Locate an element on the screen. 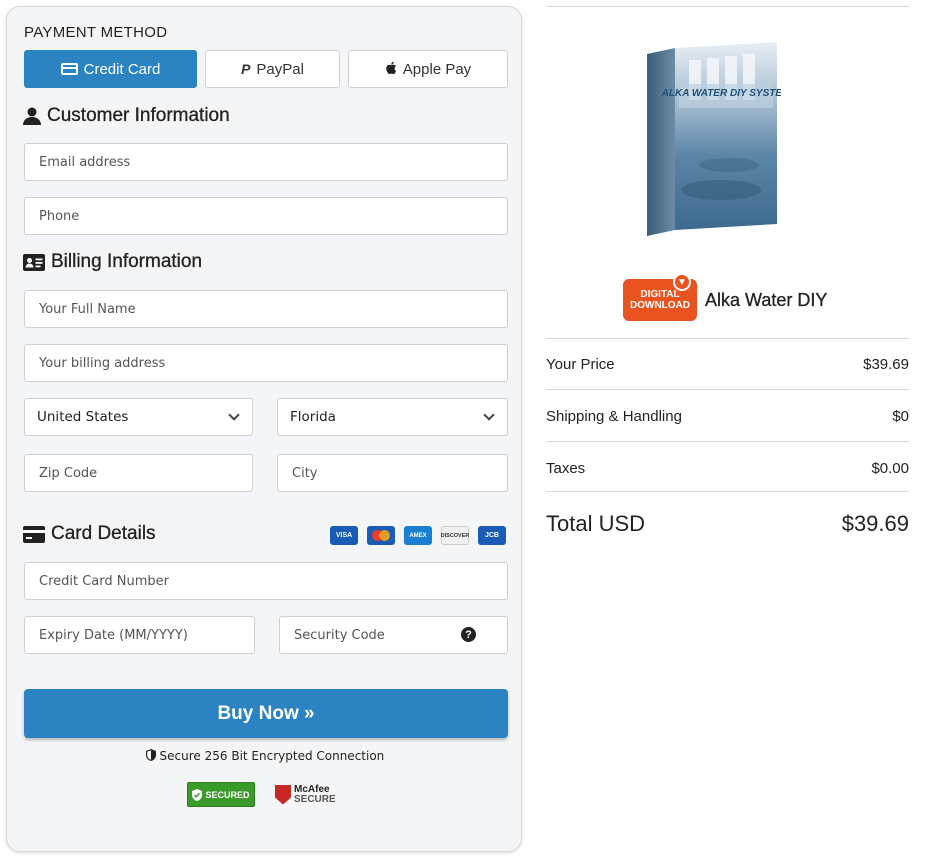 The width and height of the screenshot is (938, 857). billing-info-title: Billing Information is located at coordinates (127, 261).